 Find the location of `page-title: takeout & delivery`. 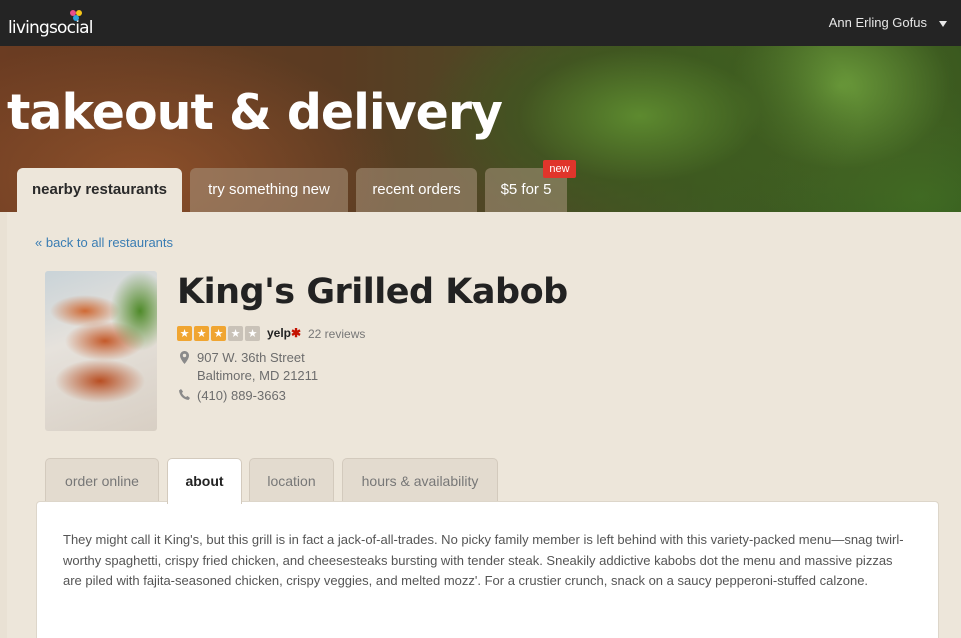

page-title: takeout & delivery is located at coordinates (255, 112).